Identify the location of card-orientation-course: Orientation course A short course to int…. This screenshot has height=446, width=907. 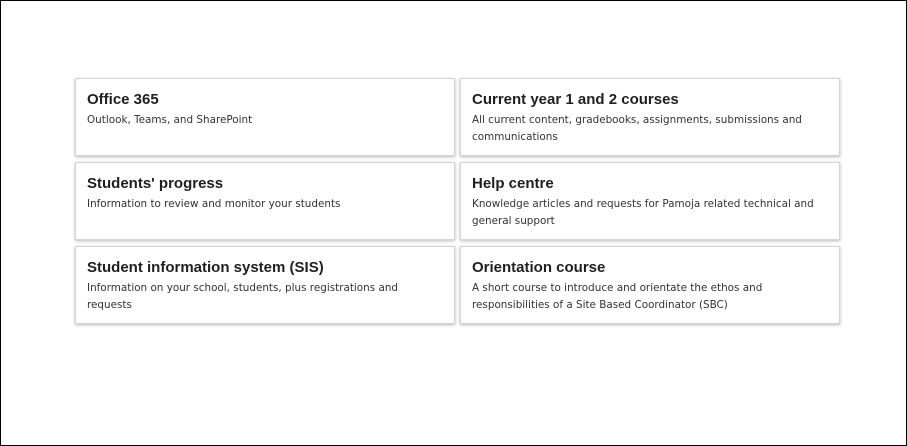
(650, 285).